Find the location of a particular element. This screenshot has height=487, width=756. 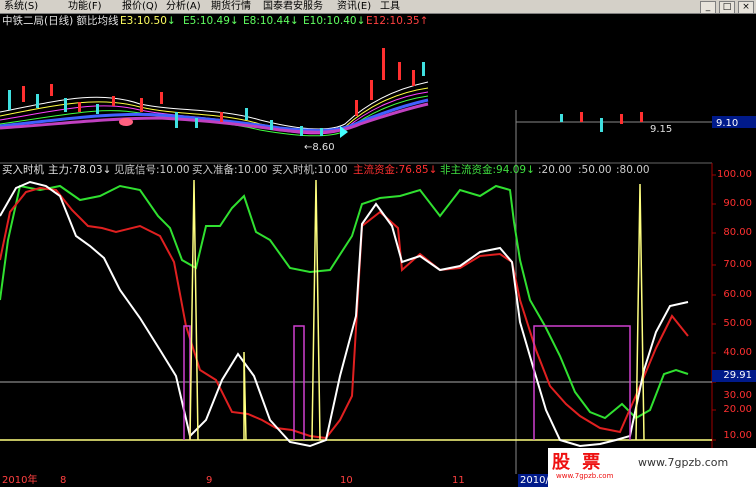

y-tick-90: 90.00 is located at coordinates (737, 203).